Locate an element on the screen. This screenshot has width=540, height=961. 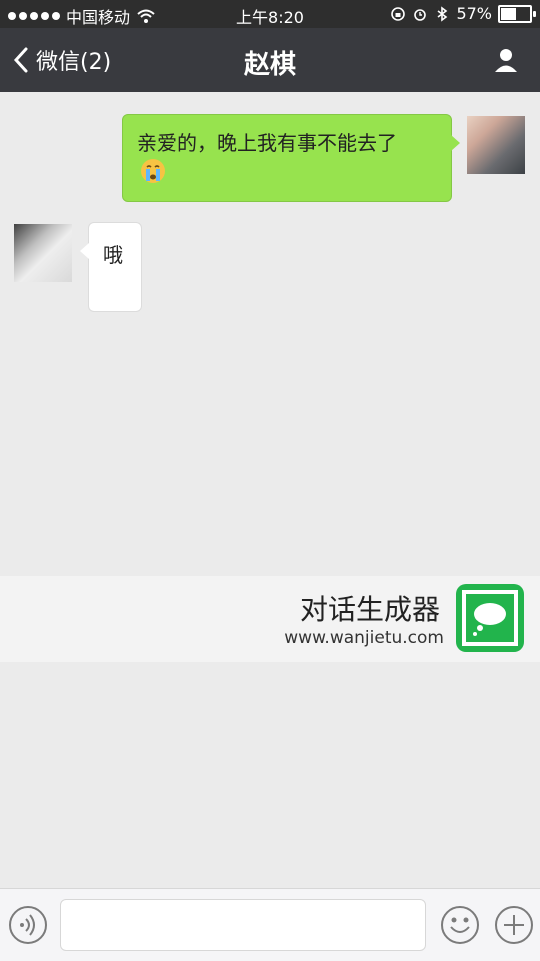
message-bubble-received: 哦 is located at coordinates (111, 267).